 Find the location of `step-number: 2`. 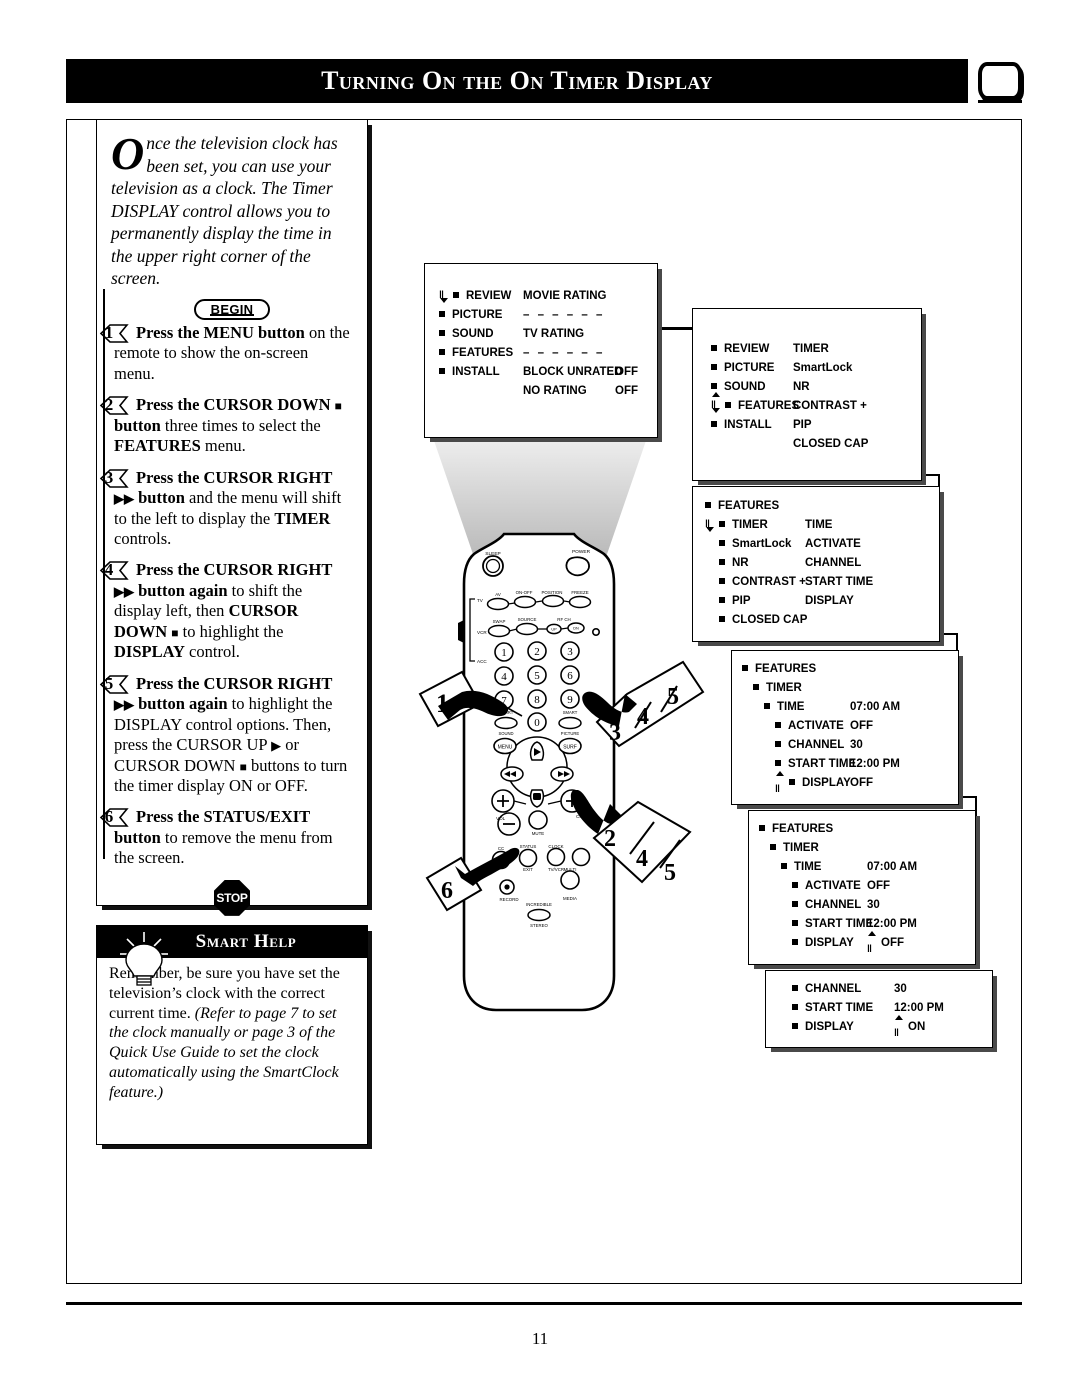

step-number: 2 is located at coordinates (109, 405).